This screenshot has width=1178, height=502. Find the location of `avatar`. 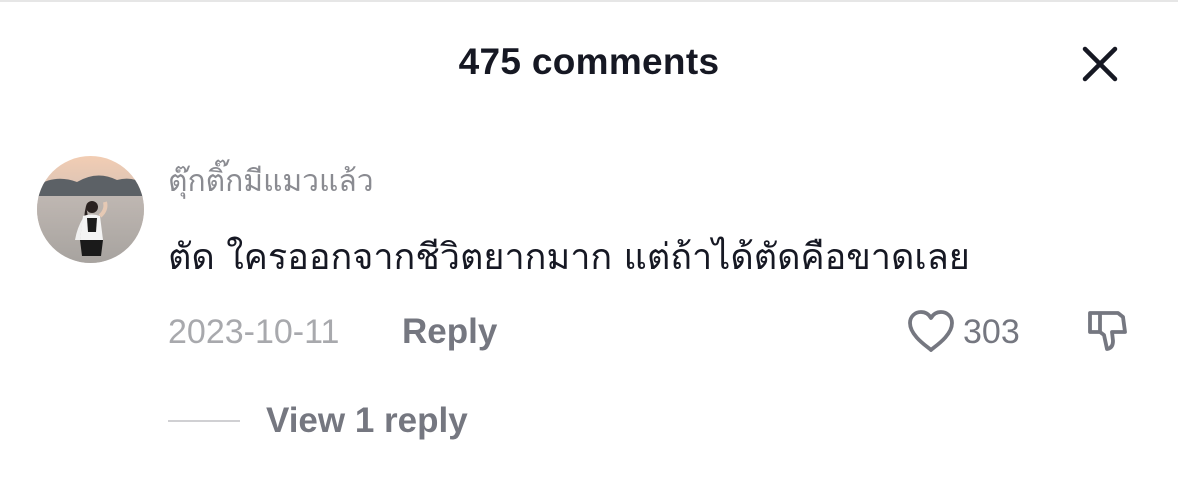

avatar is located at coordinates (90, 209).